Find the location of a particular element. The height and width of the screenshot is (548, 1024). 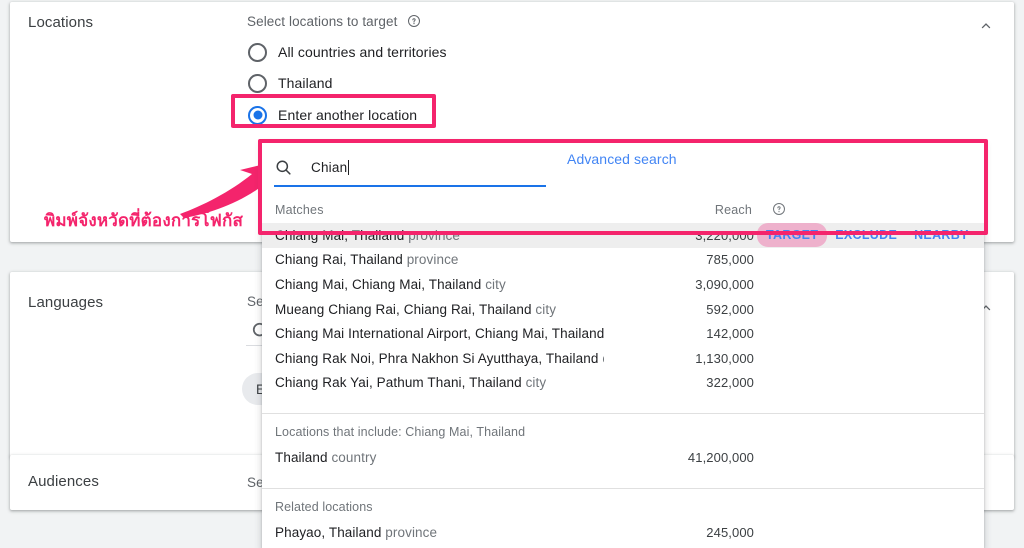

result-reach: 322,000 is located at coordinates (730, 383).